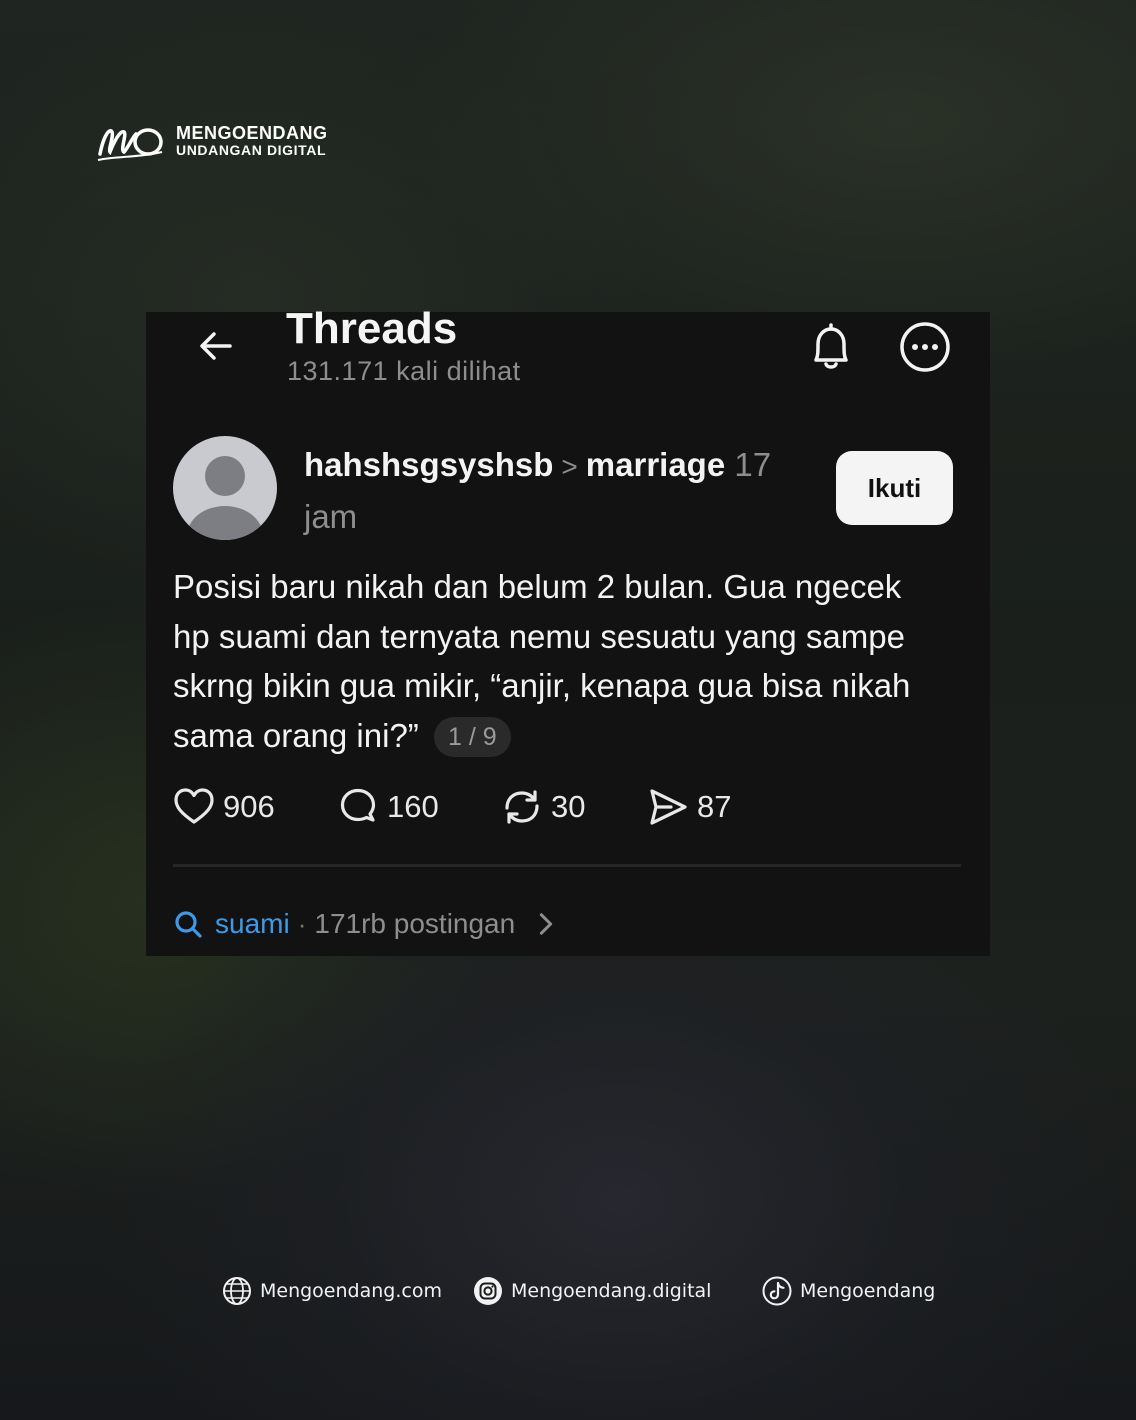 The height and width of the screenshot is (1420, 1136). What do you see at coordinates (404, 371) in the screenshot?
I see `view-count: 131.171 kali dilihat` at bounding box center [404, 371].